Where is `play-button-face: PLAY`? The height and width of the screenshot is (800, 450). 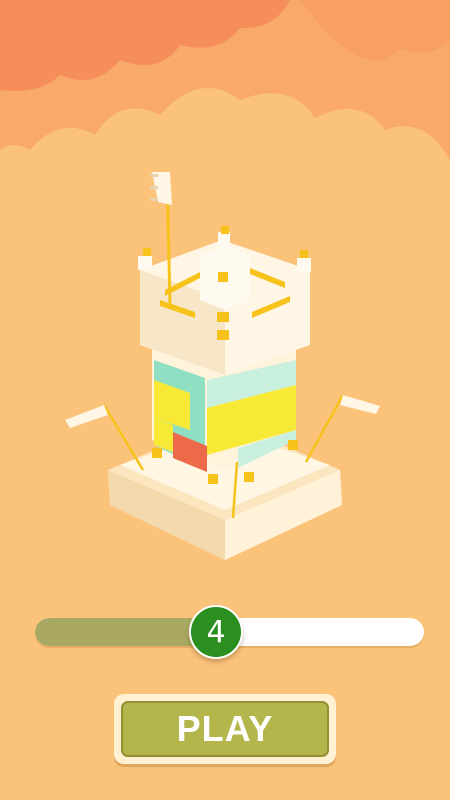
play-button-face: PLAY is located at coordinates (225, 729).